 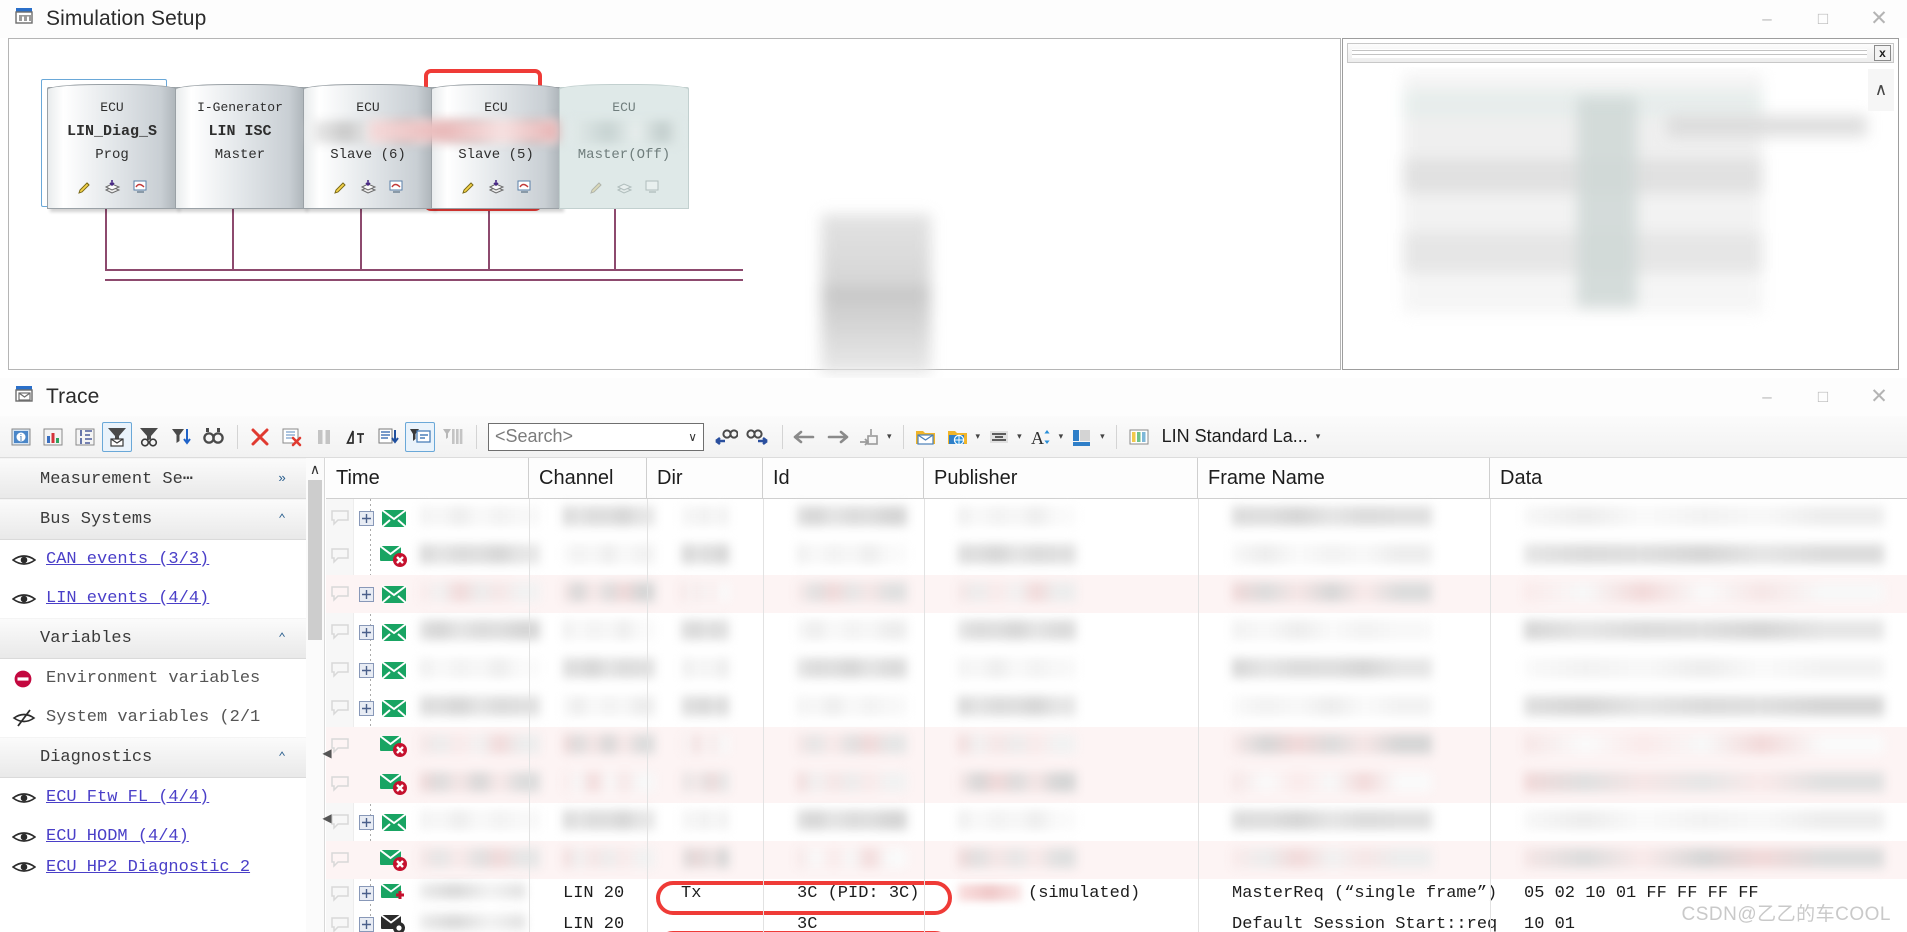 I want to click on filter-messages-icon, so click(x=117, y=436).